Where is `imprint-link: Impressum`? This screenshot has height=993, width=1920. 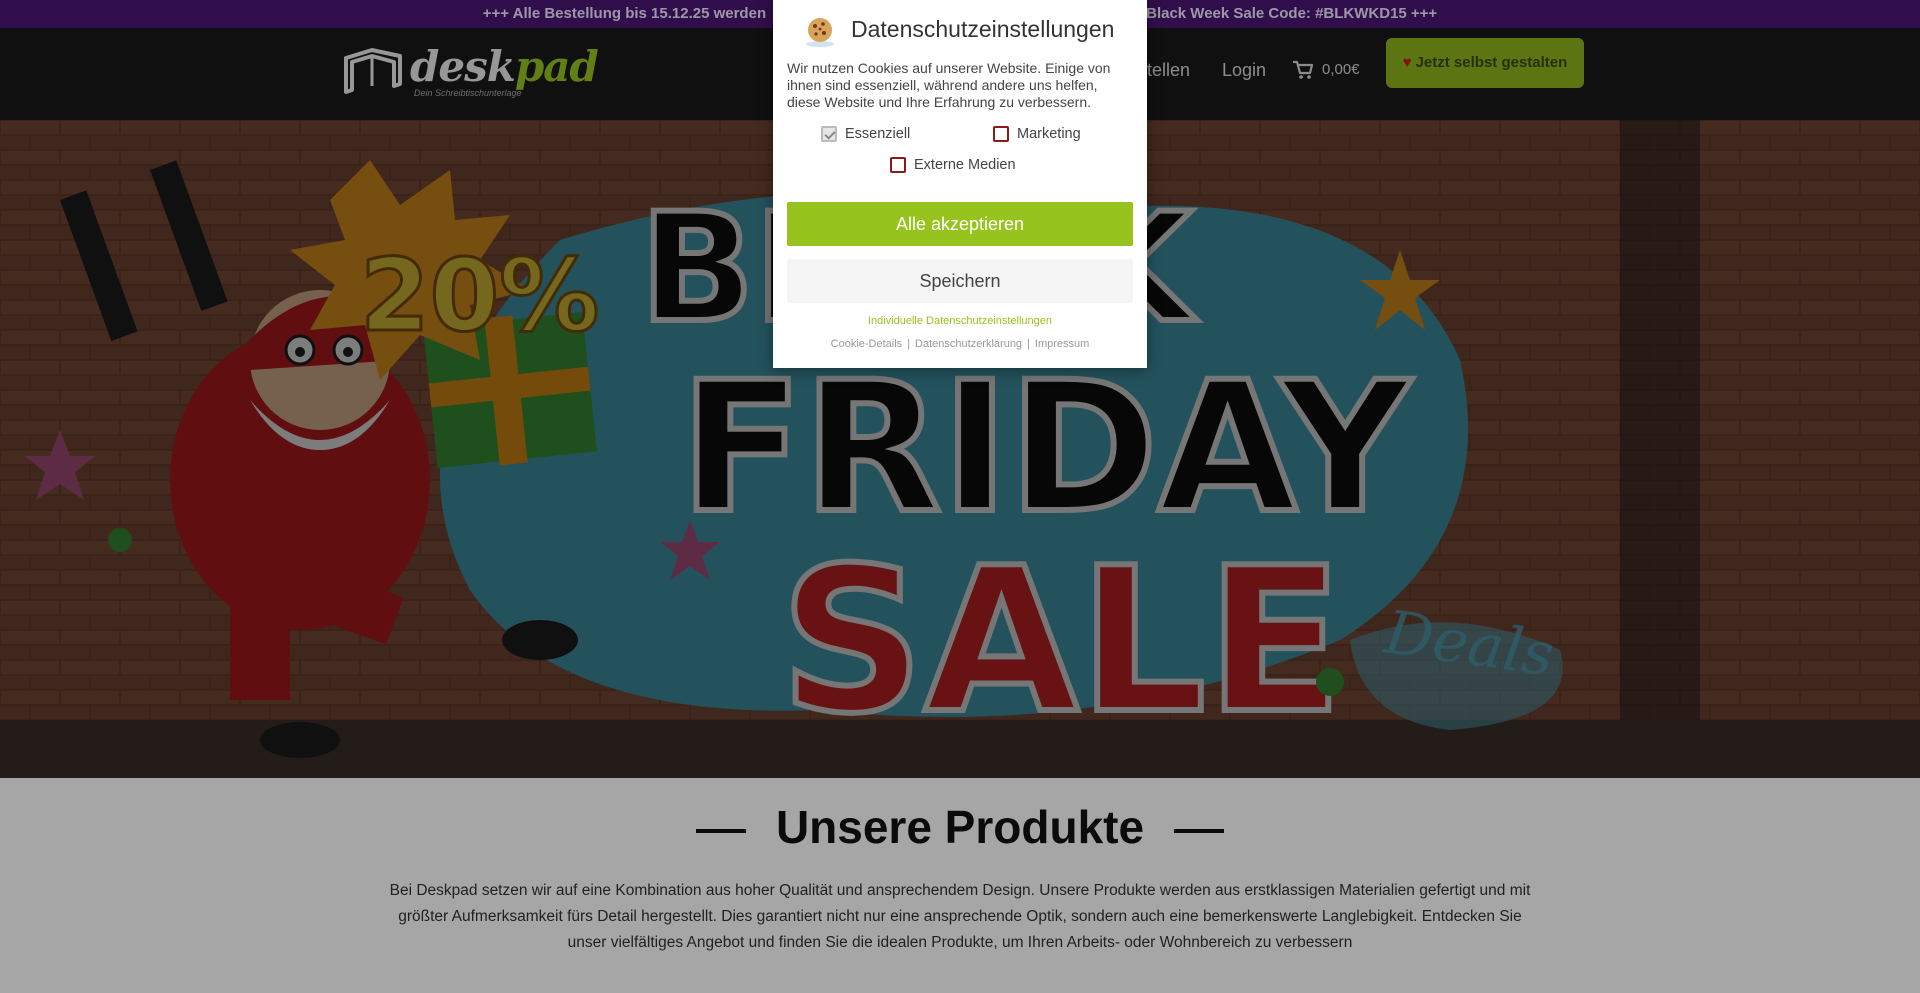
imprint-link: Impressum is located at coordinates (1062, 344).